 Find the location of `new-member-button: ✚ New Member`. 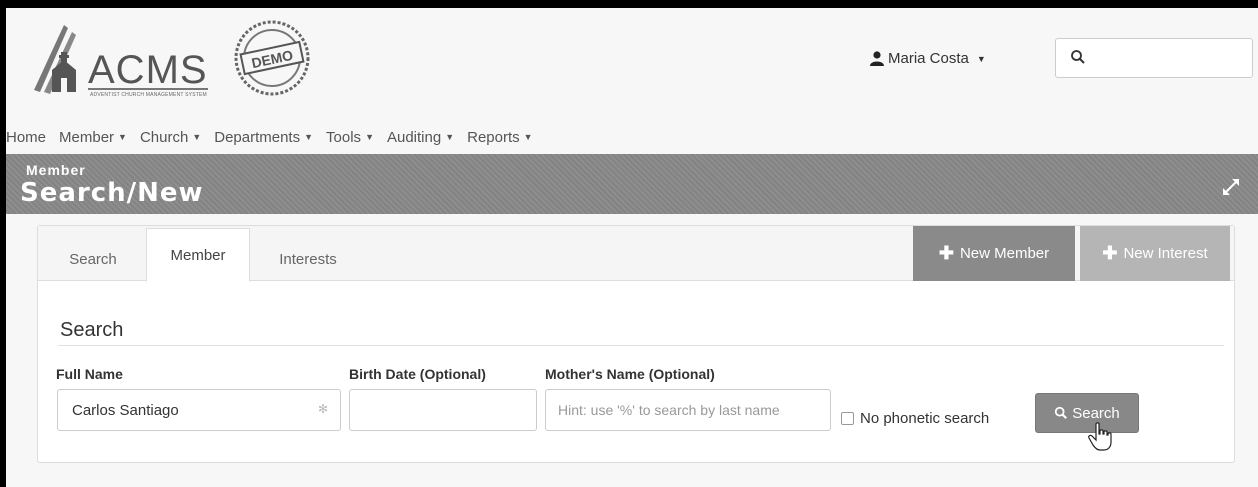

new-member-button: ✚ New Member is located at coordinates (994, 253).